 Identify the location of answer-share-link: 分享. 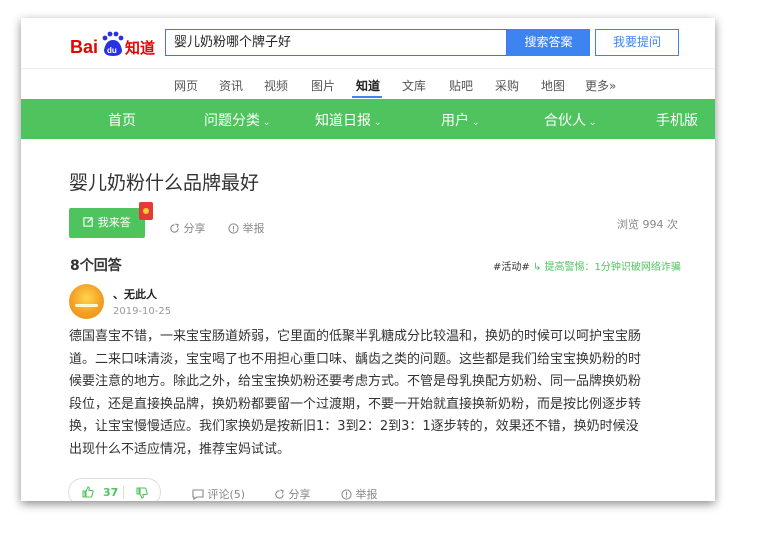
(292, 493).